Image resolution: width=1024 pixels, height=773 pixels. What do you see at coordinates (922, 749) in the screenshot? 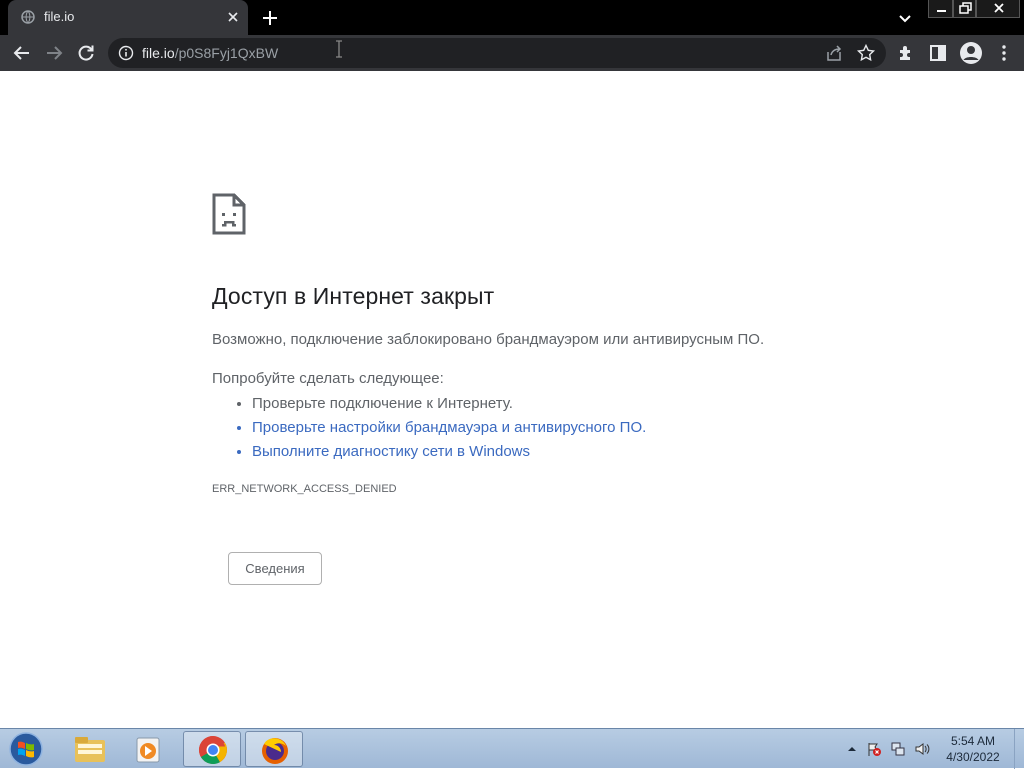
I see `volume-speaker-icon` at bounding box center [922, 749].